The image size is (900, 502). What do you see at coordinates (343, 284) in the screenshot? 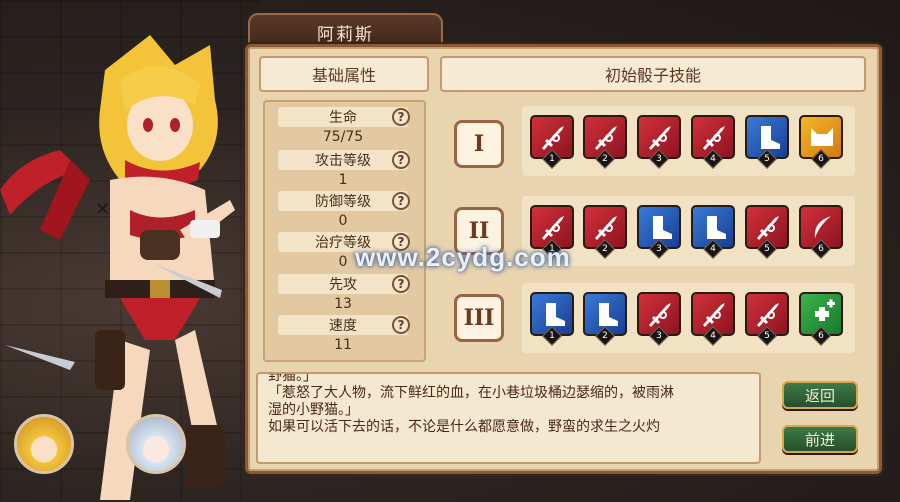
I see `stat-label-initiative: 先攻` at bounding box center [343, 284].